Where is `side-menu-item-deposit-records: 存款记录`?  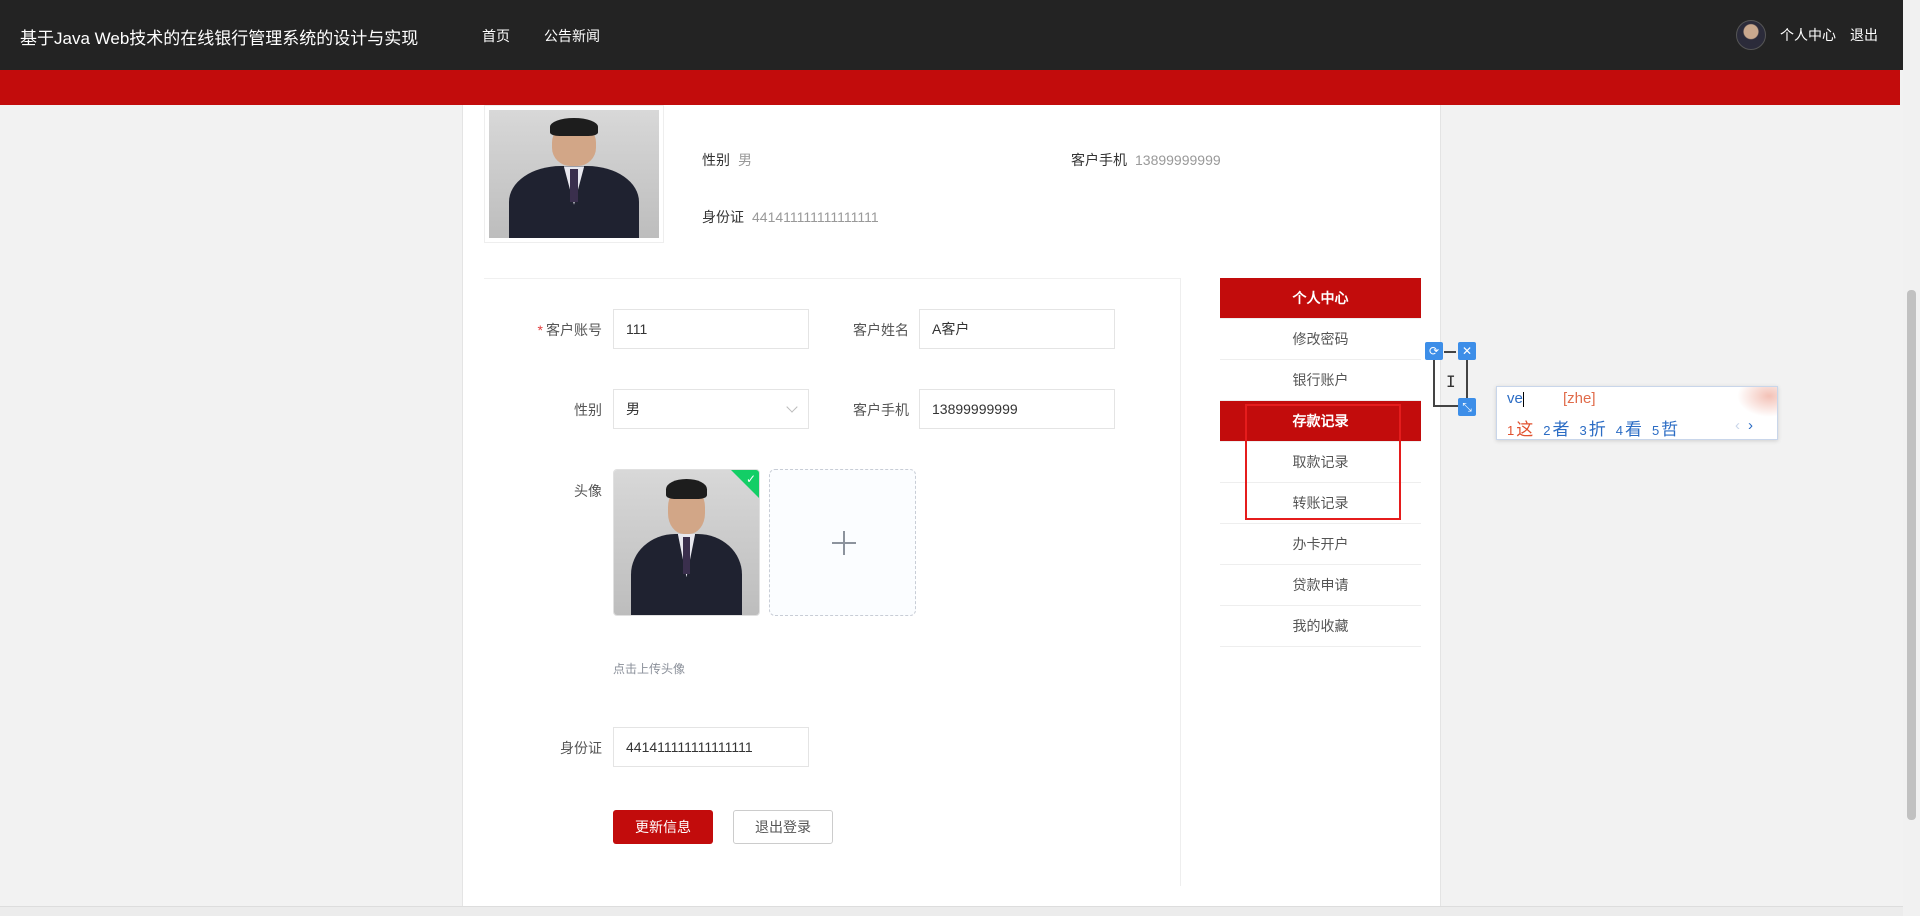
side-menu-item-deposit-records: 存款记录 is located at coordinates (1320, 421).